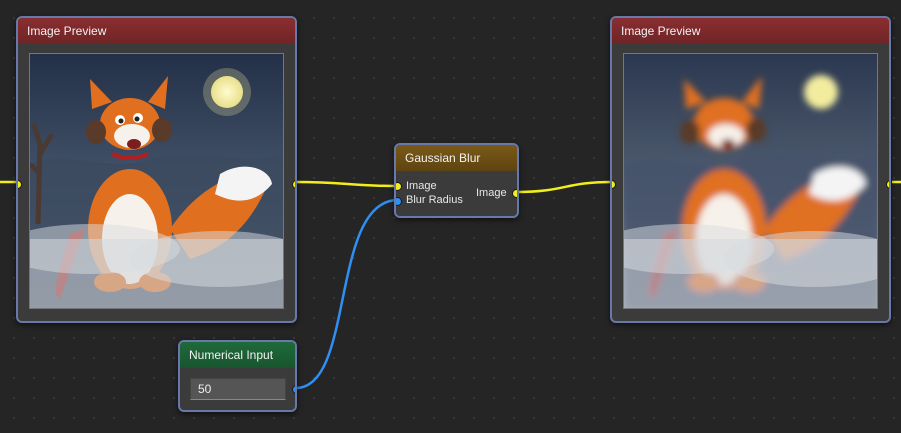  I want to click on output-label-image: Image, so click(491, 193).